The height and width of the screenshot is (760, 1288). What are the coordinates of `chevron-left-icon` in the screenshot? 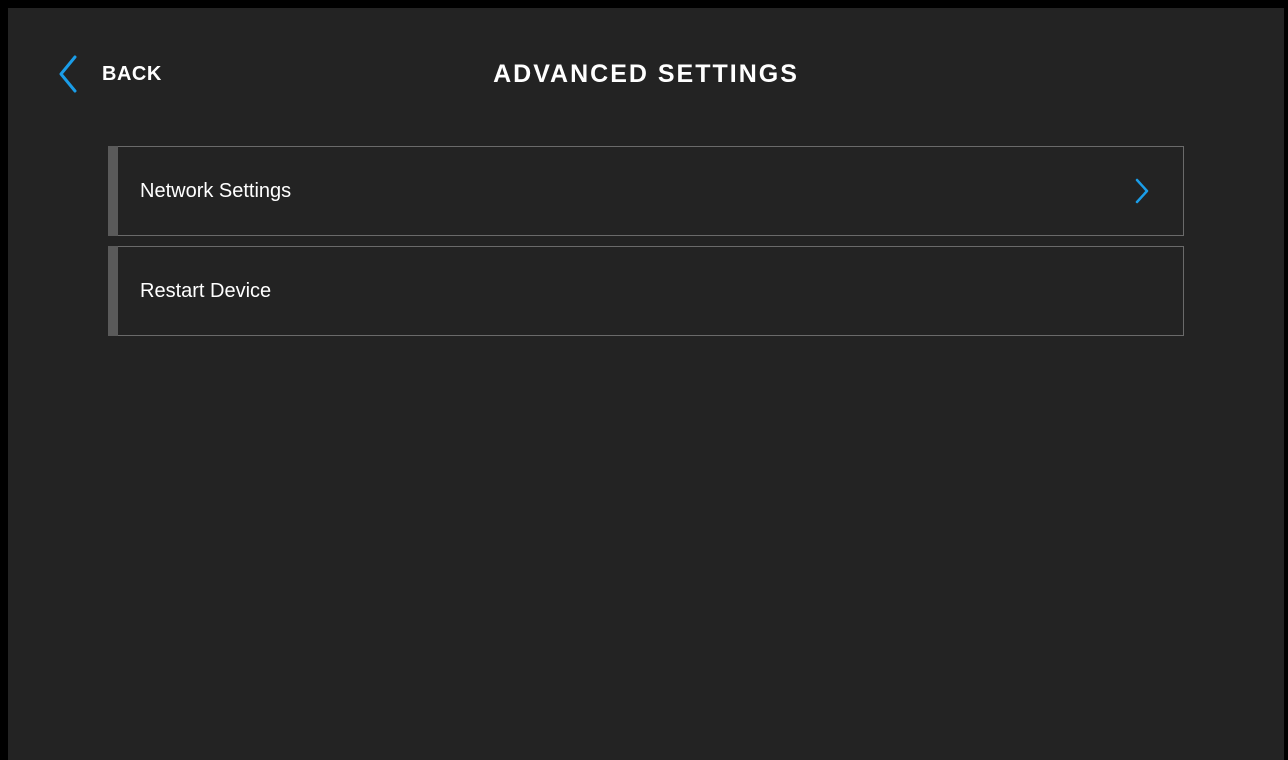 It's located at (68, 74).